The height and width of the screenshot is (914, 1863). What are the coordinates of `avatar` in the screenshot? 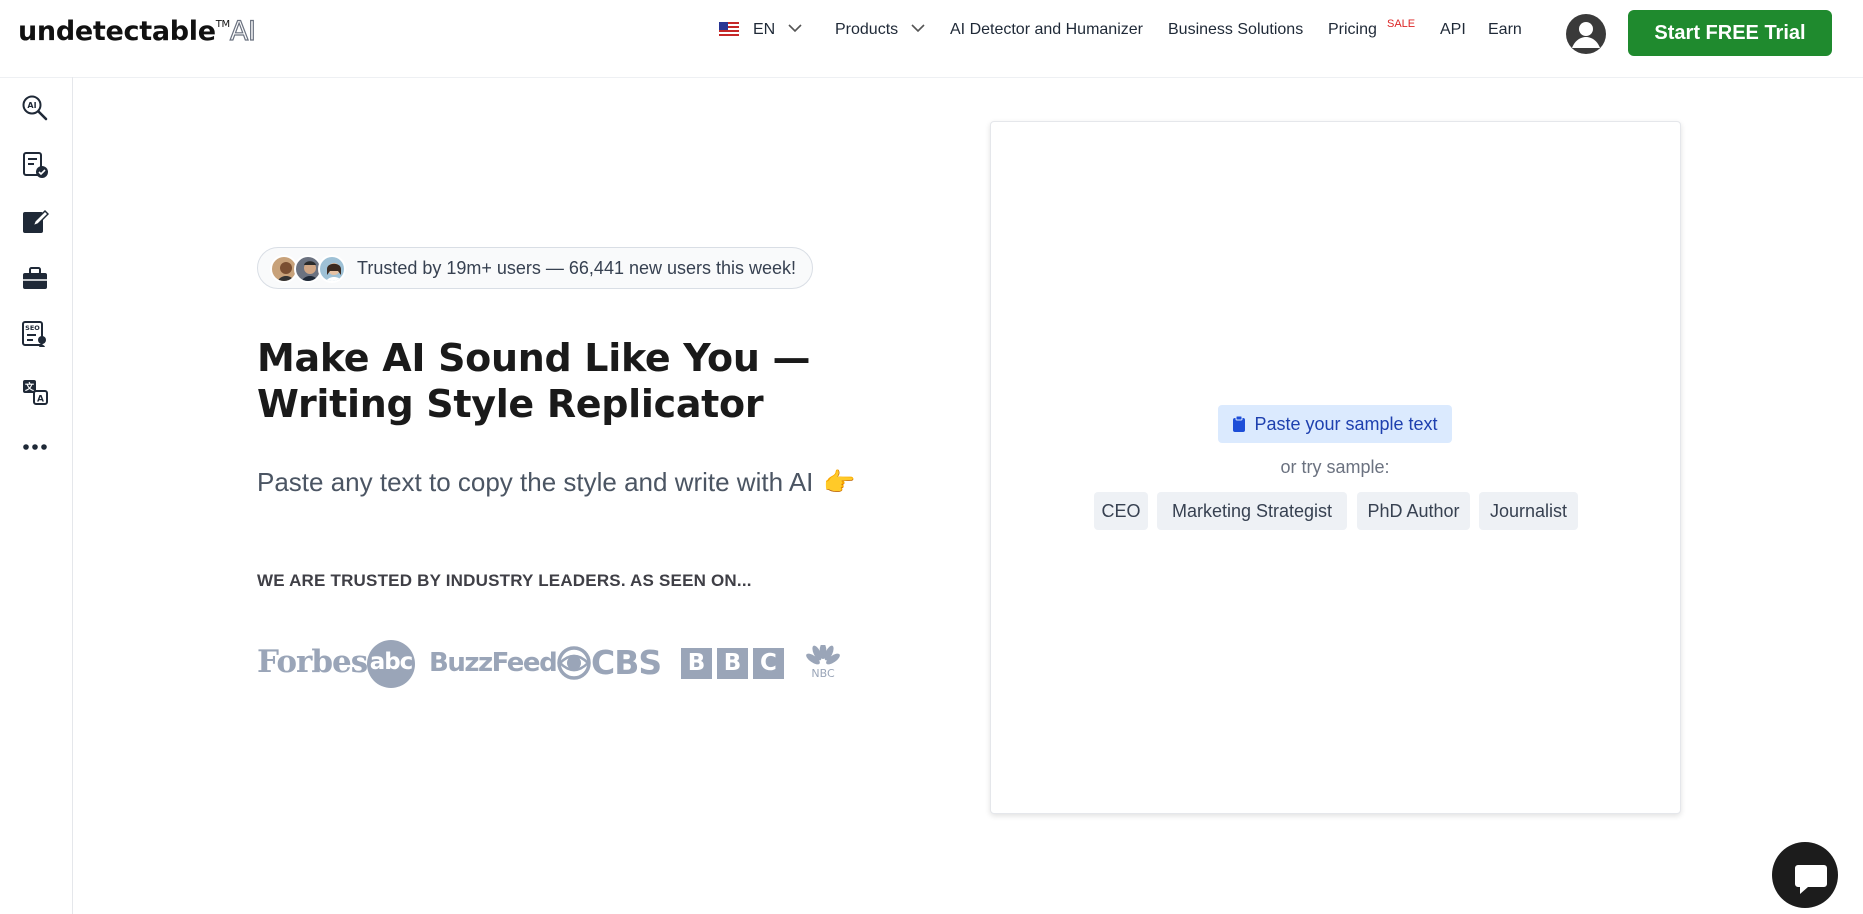 It's located at (332, 269).